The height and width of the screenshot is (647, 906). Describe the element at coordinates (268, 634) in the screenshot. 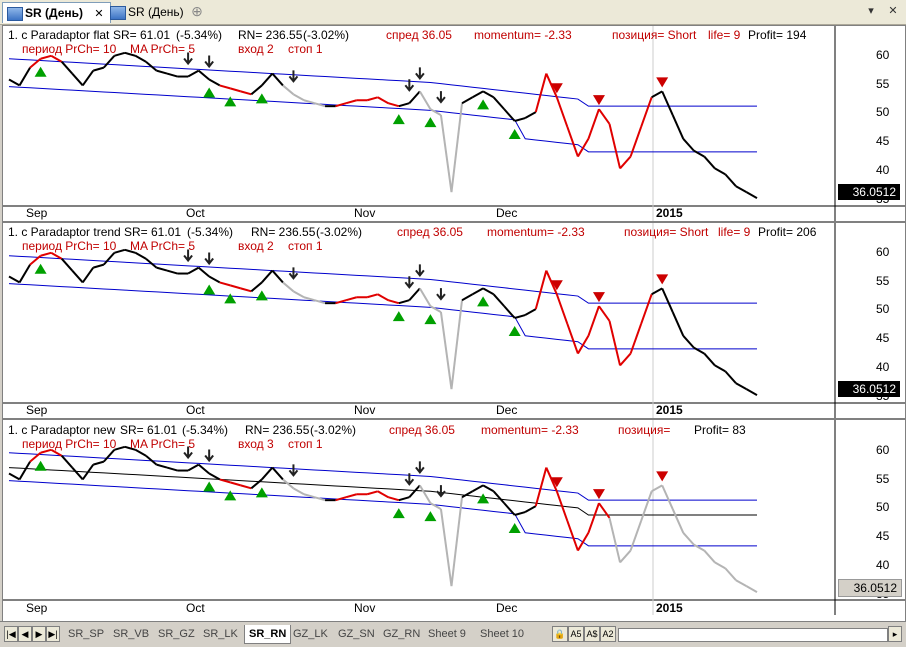

I see `sheet-tab-sr_rn: SR_RN` at that location.